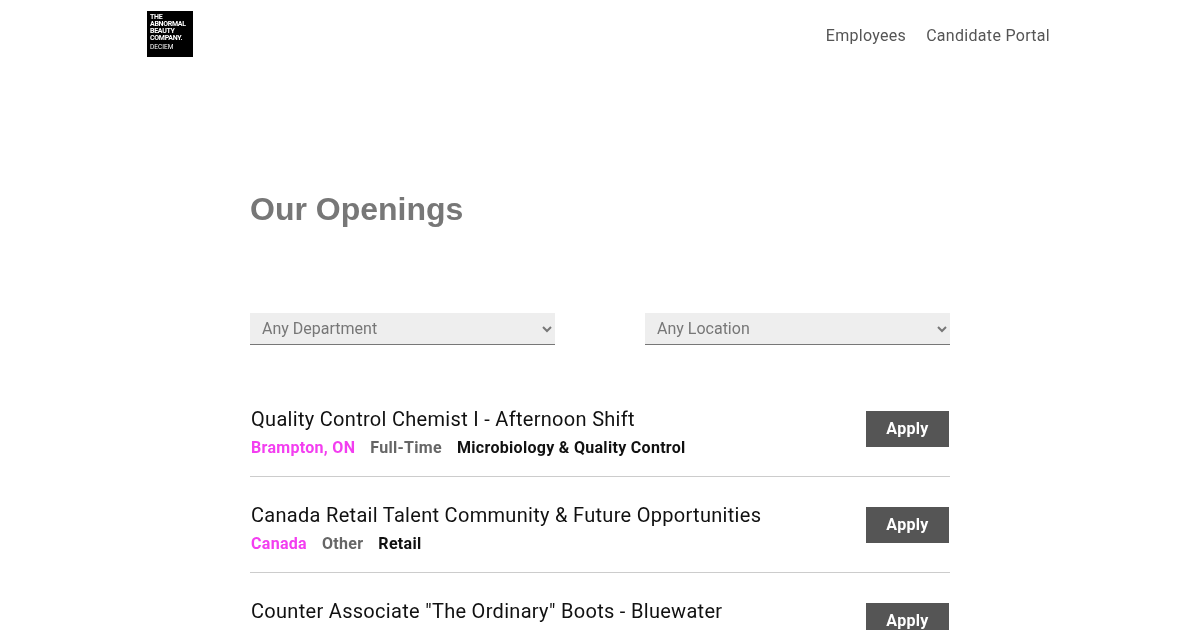 Image resolution: width=1200 pixels, height=630 pixels. Describe the element at coordinates (797, 329) in the screenshot. I see `dropdown: Any Location` at that location.